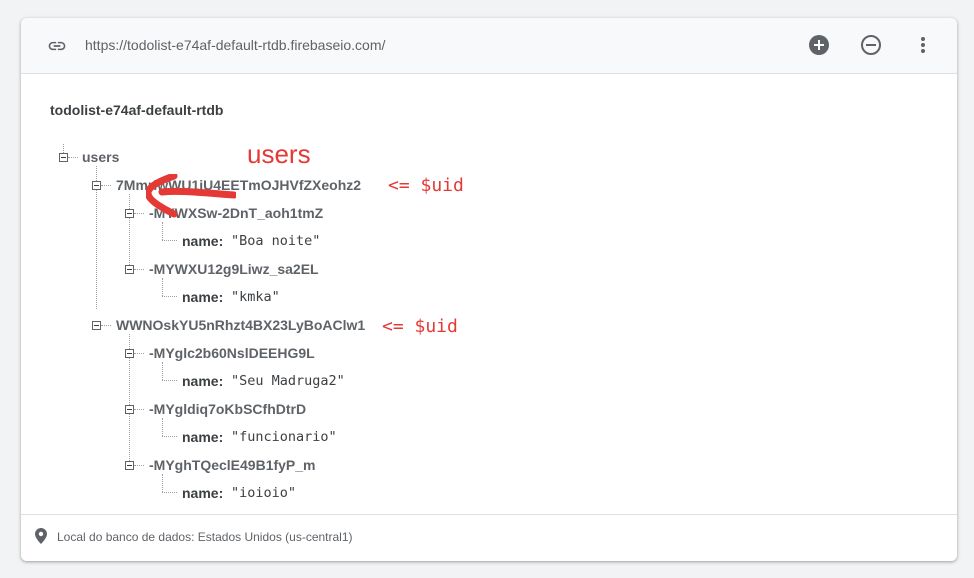  I want to click on root-node-key: todolist-e74af-default-rtdb, so click(136, 110).